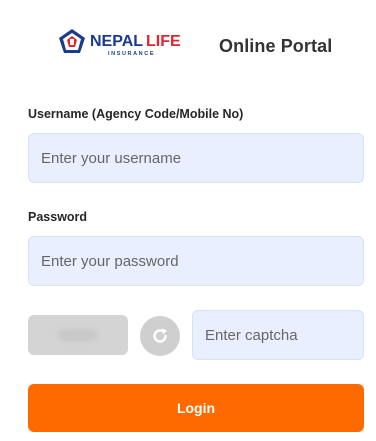 The width and height of the screenshot is (376, 441). Describe the element at coordinates (72, 41) in the screenshot. I see `logo-emblem-icon` at that location.